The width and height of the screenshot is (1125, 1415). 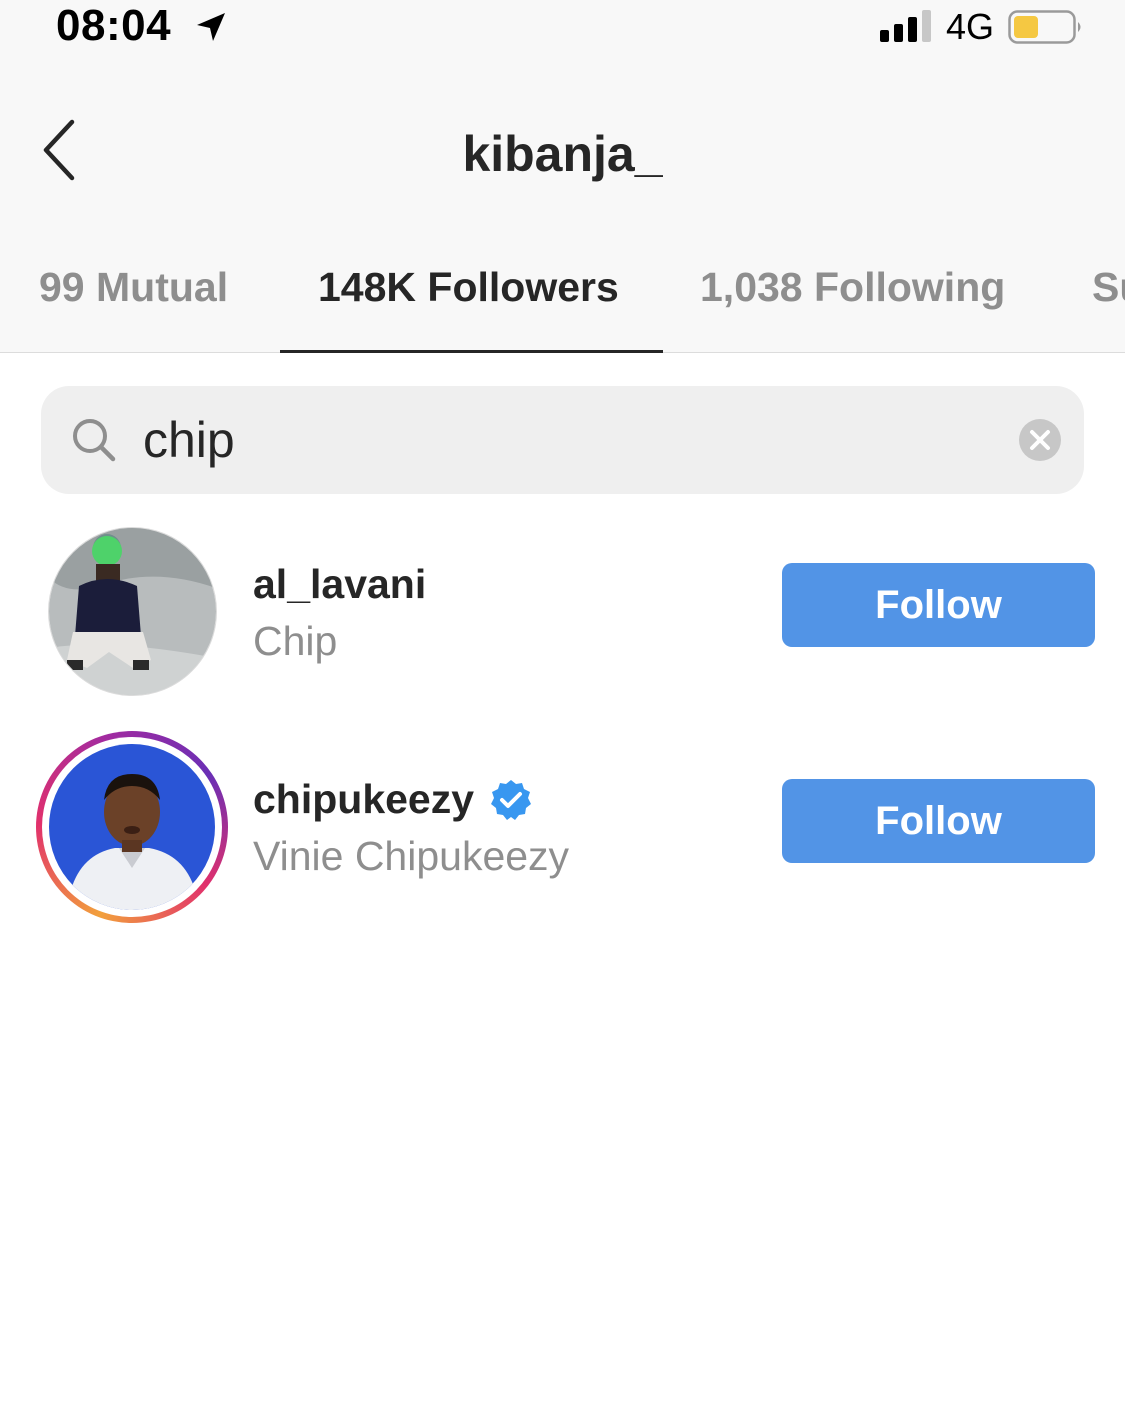 I want to click on avatar-chipukeezy, so click(x=132, y=827).